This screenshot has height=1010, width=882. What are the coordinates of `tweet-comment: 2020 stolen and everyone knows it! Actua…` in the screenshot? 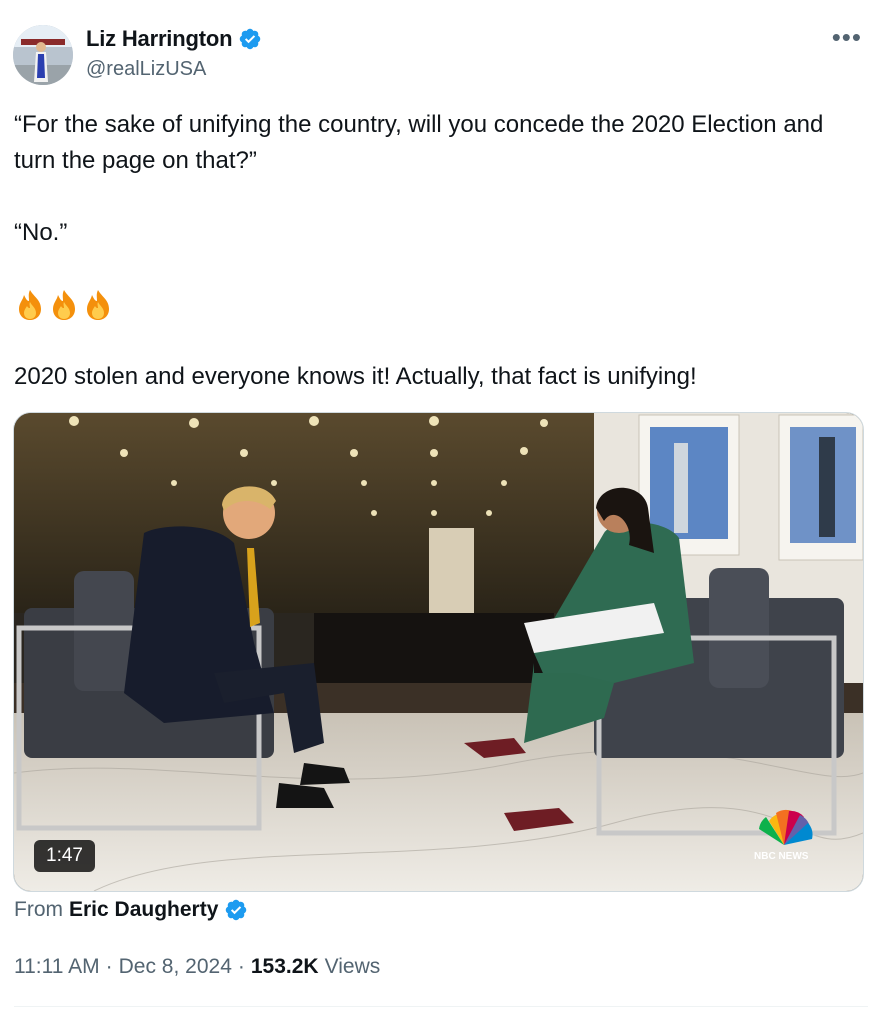 It's located at (355, 376).